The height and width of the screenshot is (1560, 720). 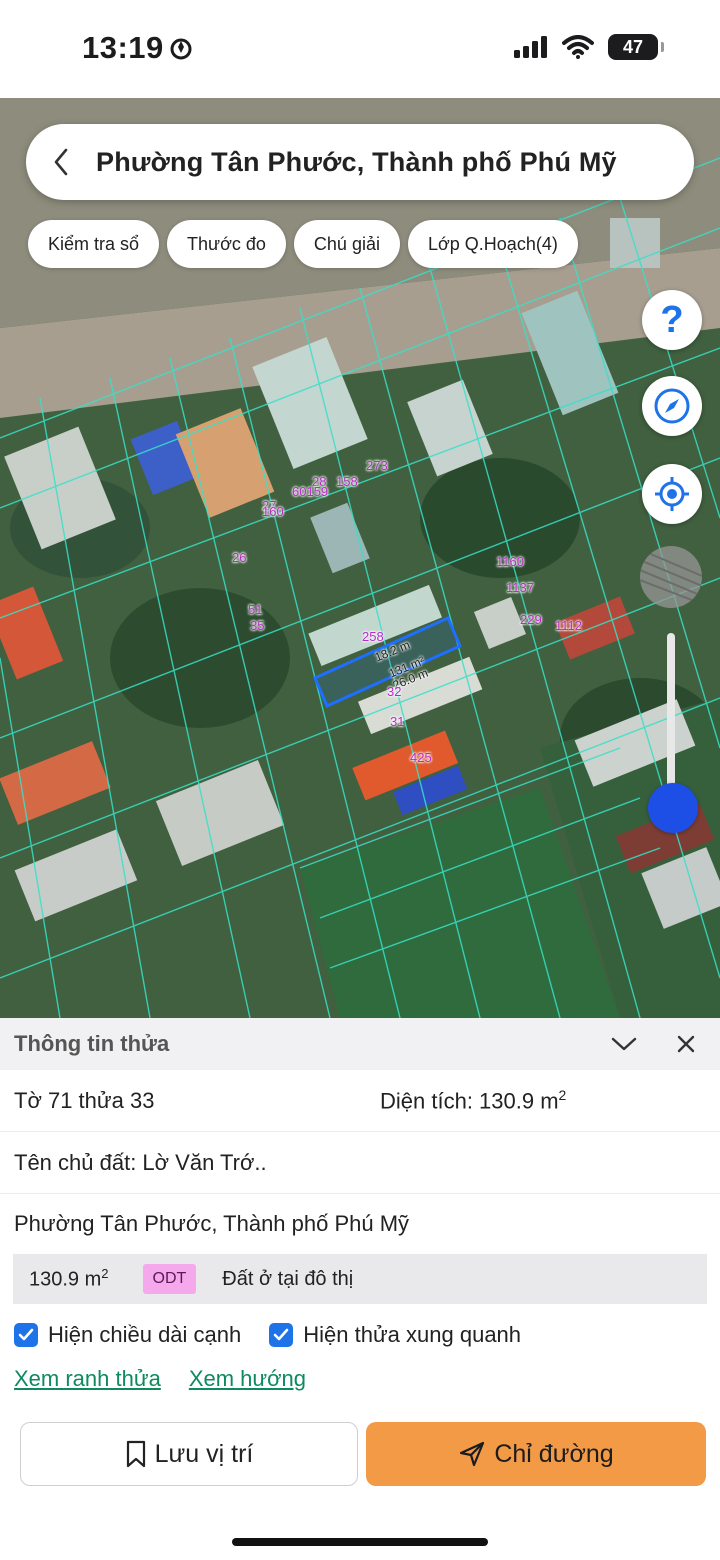 I want to click on status-bar: 13:19 47, so click(x=360, y=49).